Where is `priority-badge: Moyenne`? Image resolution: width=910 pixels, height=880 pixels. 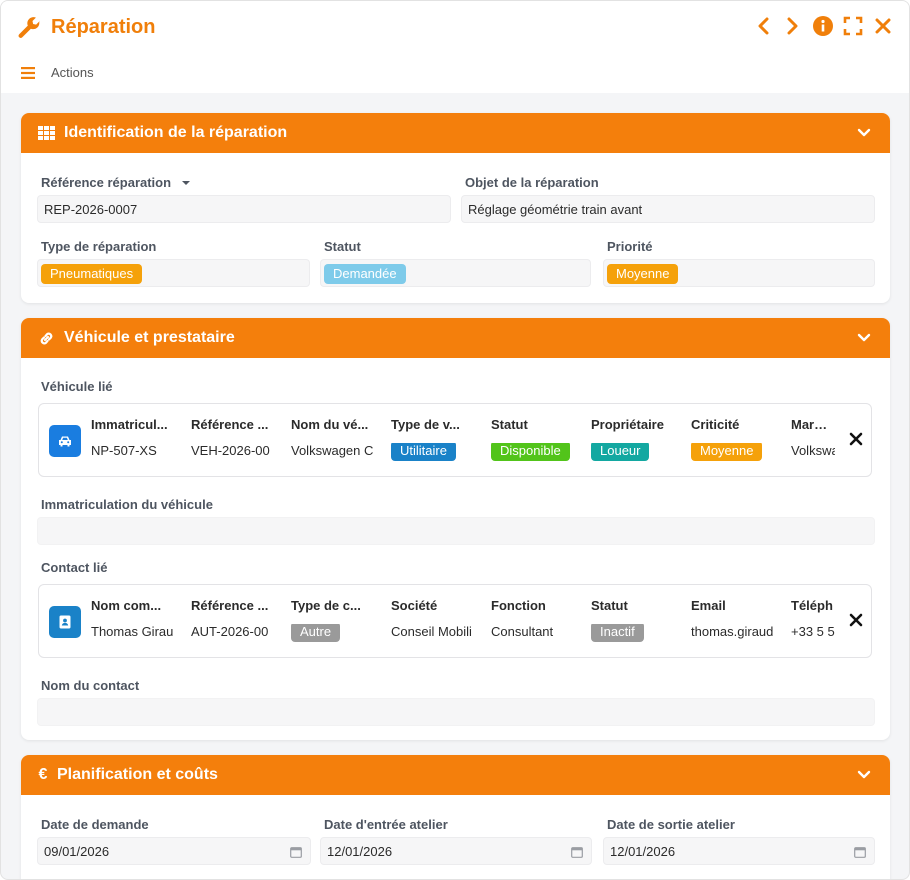 priority-badge: Moyenne is located at coordinates (643, 274).